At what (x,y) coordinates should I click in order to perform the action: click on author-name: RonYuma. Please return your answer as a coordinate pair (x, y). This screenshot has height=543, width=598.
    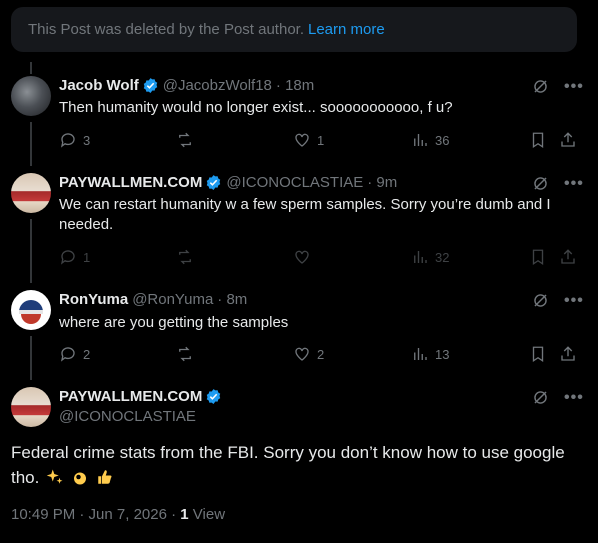
    Looking at the image, I should click on (93, 299).